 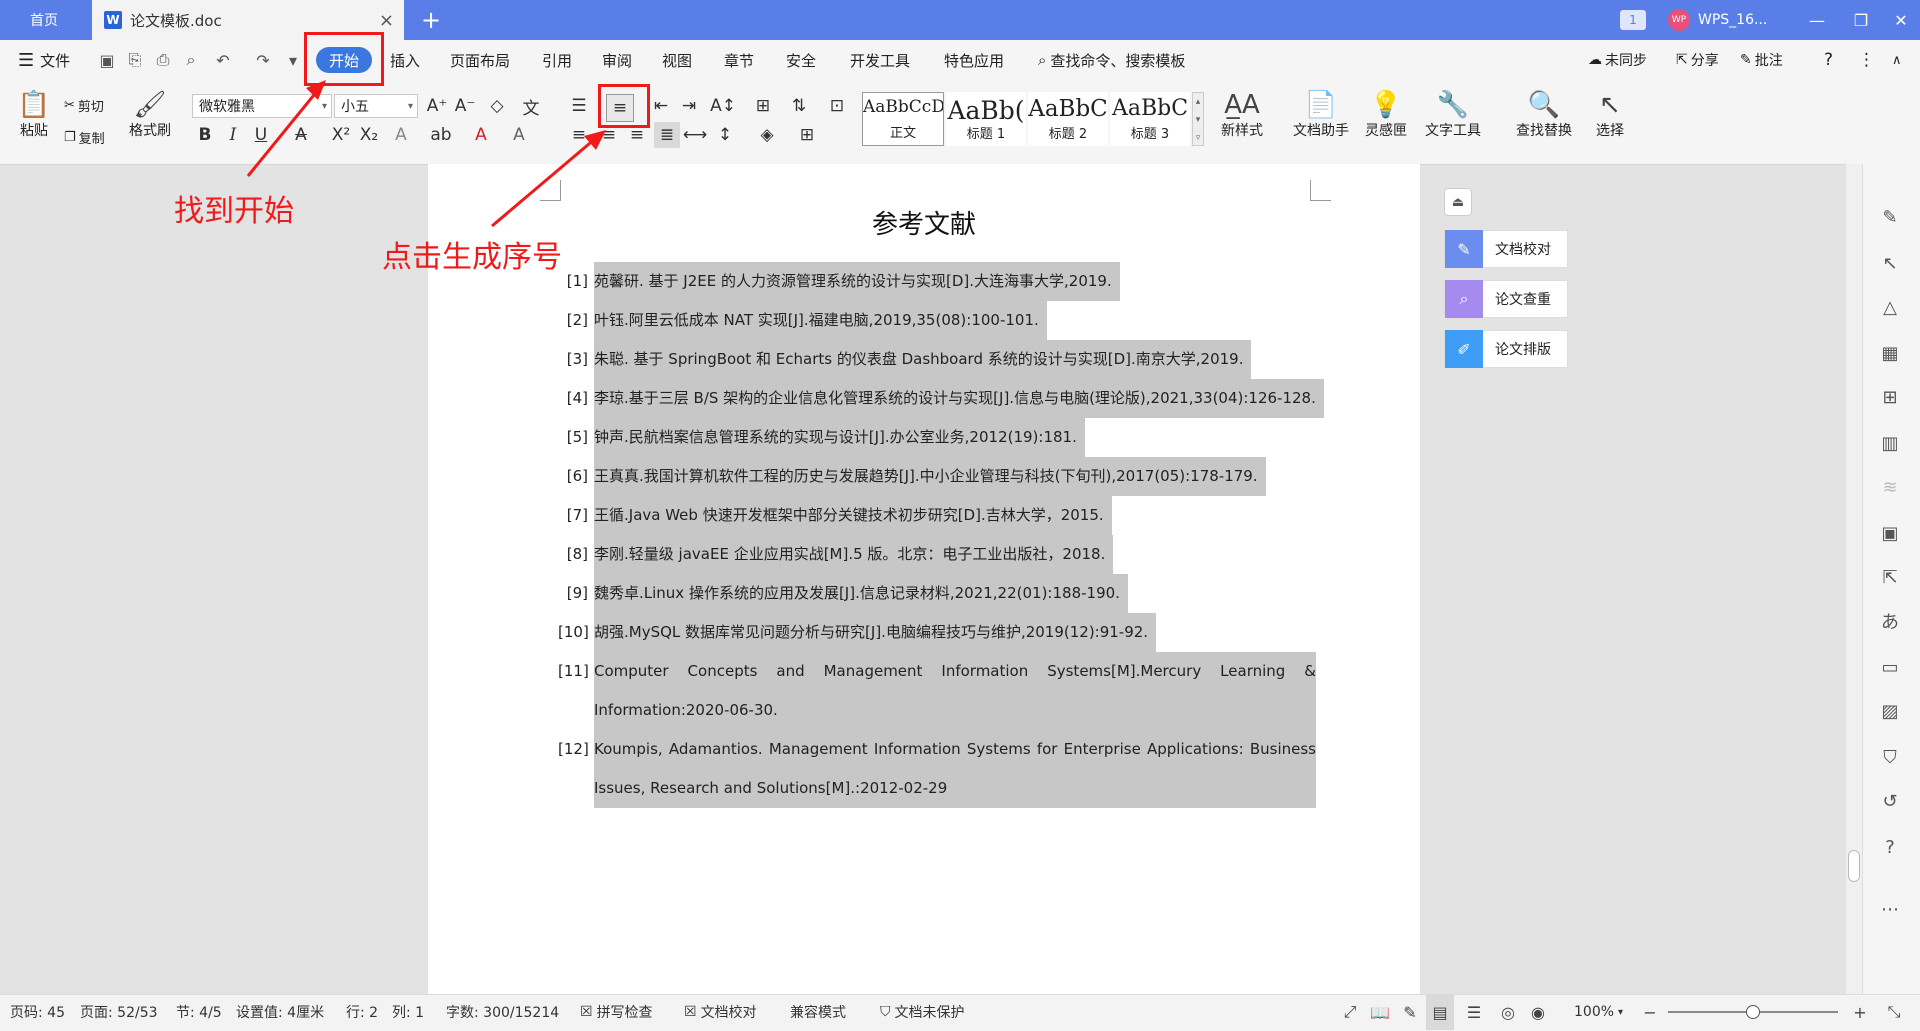 What do you see at coordinates (234, 211) in the screenshot?
I see `annotation-find-start: 找到开始` at bounding box center [234, 211].